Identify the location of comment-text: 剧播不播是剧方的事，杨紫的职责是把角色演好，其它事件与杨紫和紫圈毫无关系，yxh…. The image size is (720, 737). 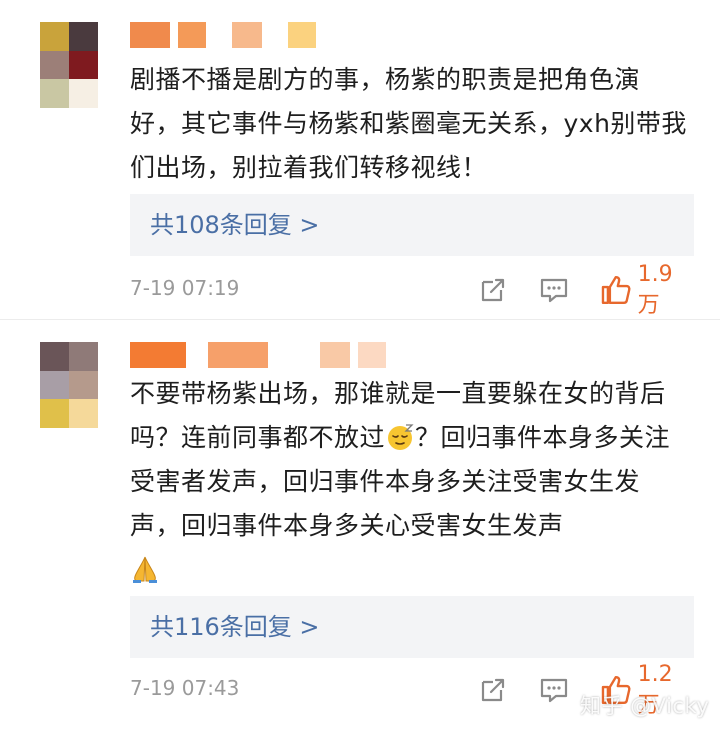
(408, 123).